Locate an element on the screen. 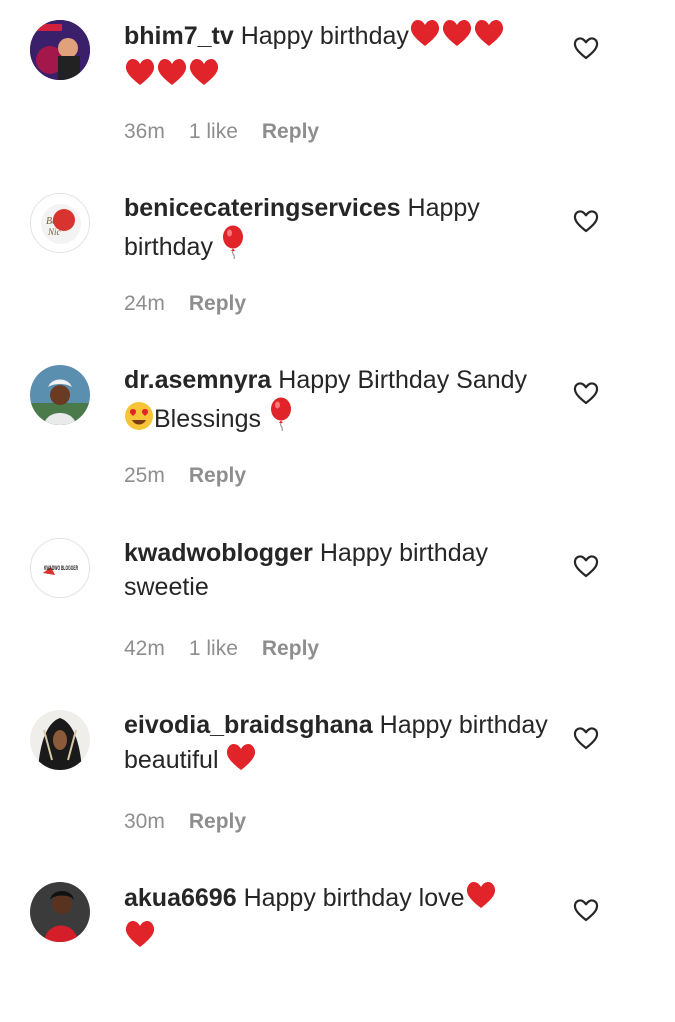 Image resolution: width=675 pixels, height=1022 pixels. comment-text: bhim7_tv Happy birthday is located at coordinates (339, 57).